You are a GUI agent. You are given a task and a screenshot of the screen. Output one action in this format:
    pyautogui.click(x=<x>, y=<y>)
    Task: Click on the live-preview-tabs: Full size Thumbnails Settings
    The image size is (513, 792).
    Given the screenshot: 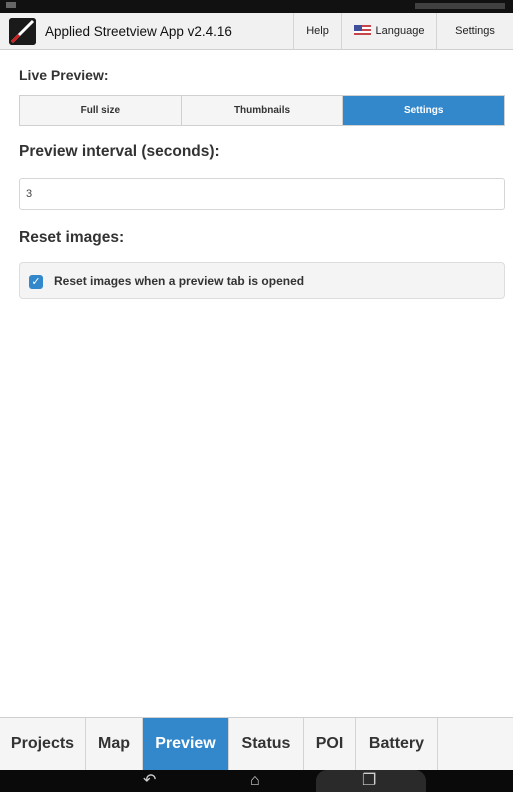 What is the action you would take?
    pyautogui.click(x=262, y=110)
    